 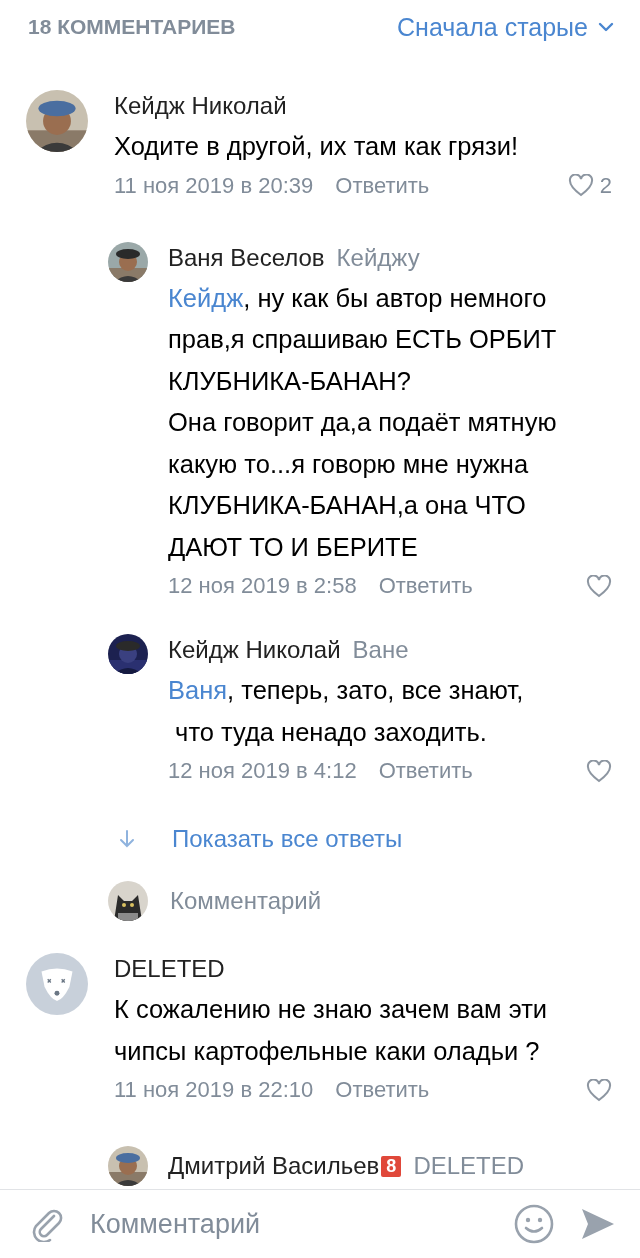 I want to click on comment-text: К сожалению не знаю зачем вам эти чипсы картофельные каки оладьи ?, so click(x=331, y=1030).